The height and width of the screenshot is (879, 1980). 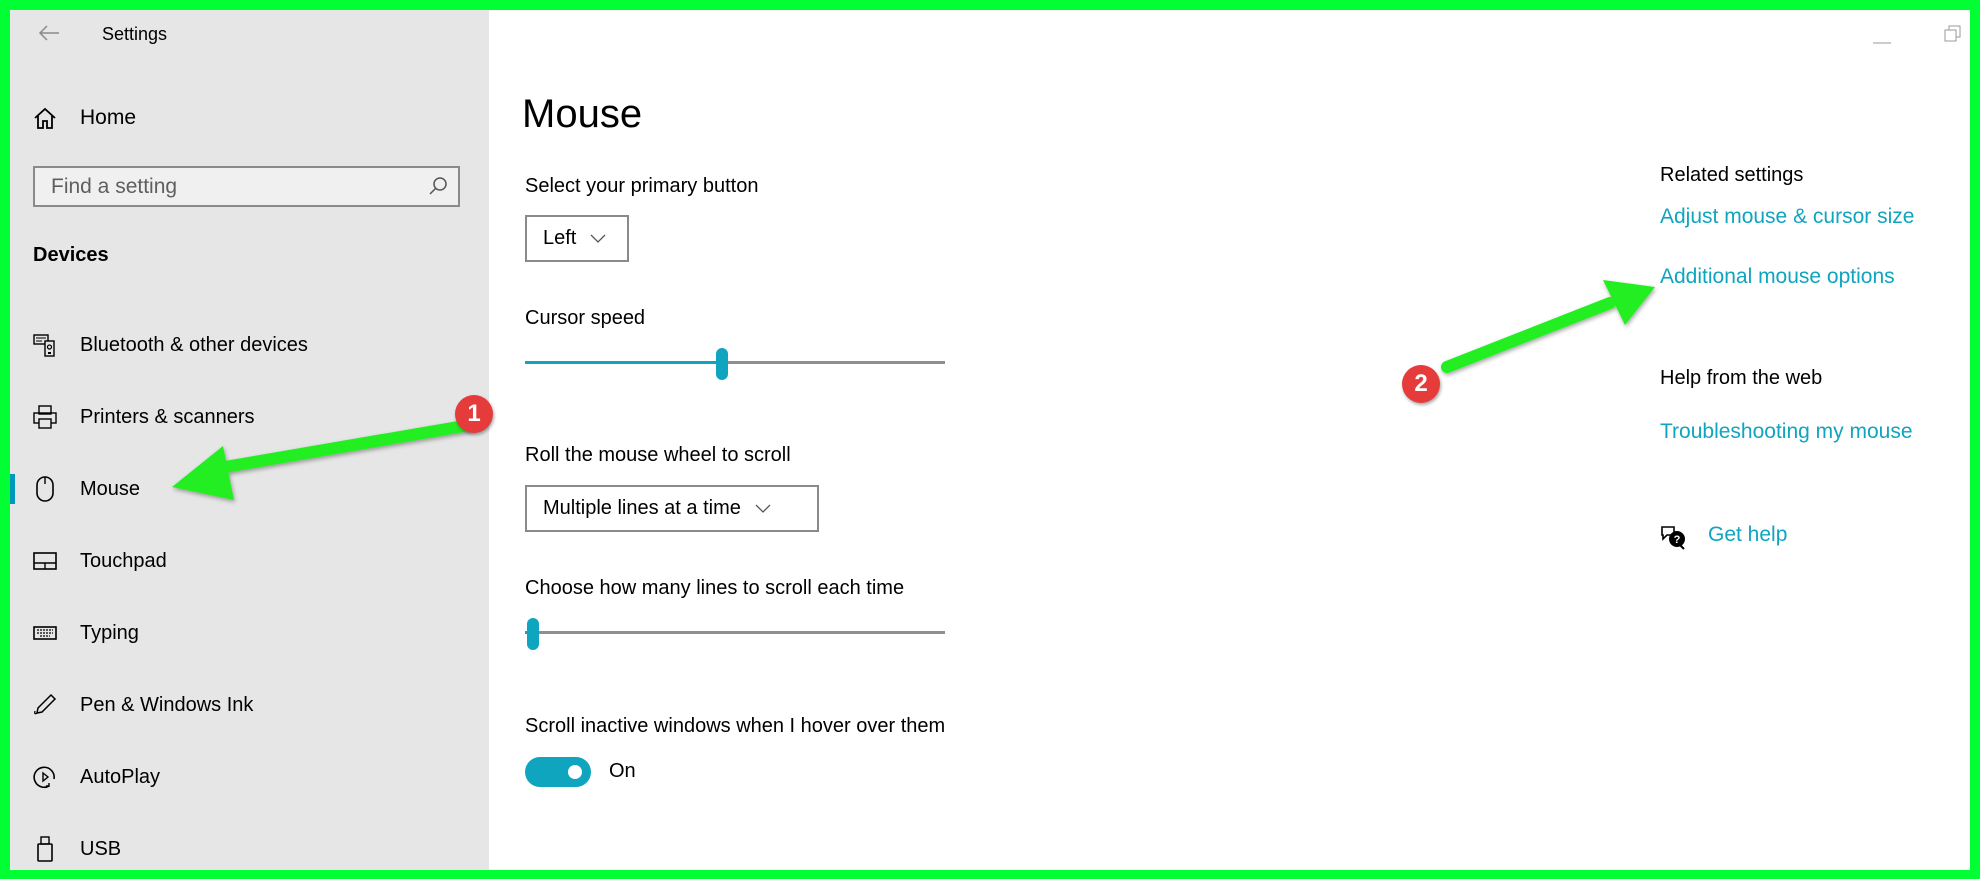 I want to click on toggle-knob, so click(x=575, y=772).